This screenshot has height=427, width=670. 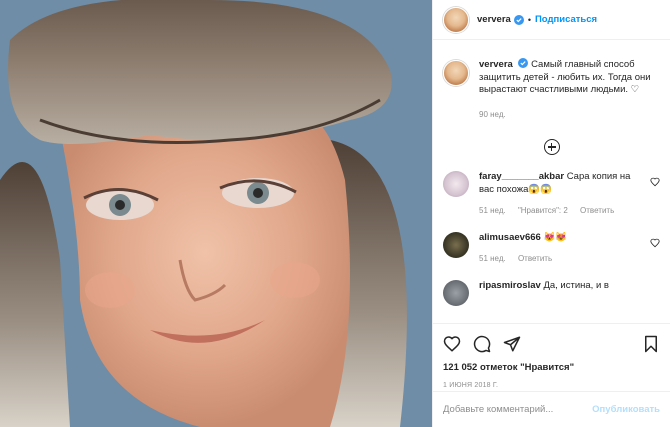 I want to click on plus-circle-icon, so click(x=551, y=147).